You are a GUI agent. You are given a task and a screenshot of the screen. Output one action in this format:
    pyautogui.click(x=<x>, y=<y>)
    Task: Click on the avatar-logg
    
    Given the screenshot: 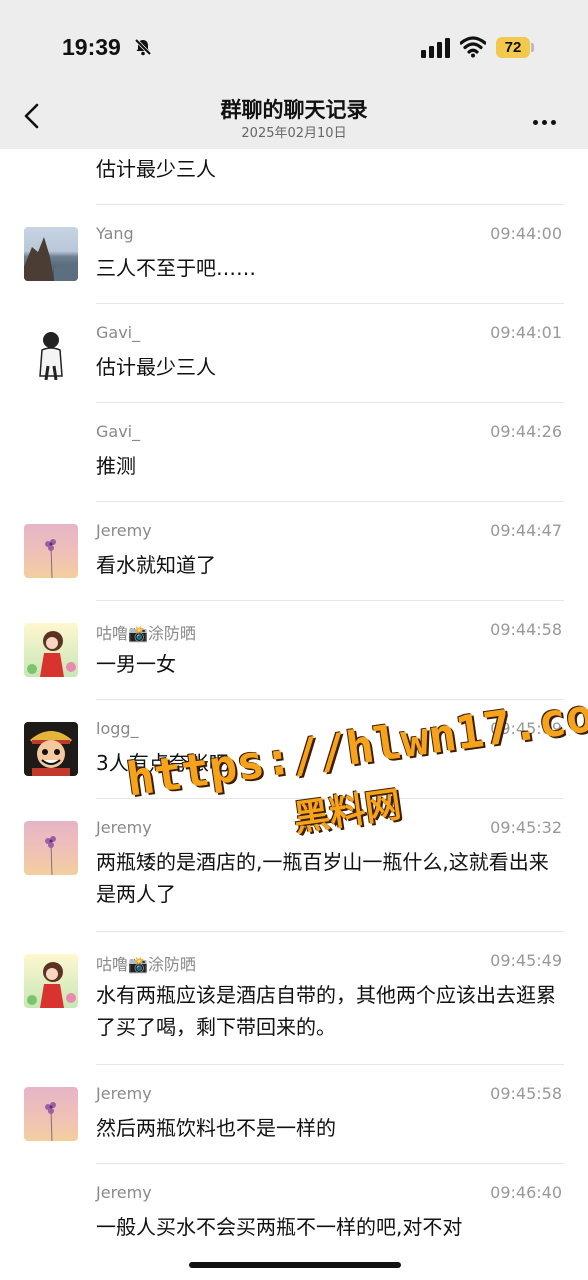 What is the action you would take?
    pyautogui.click(x=51, y=749)
    